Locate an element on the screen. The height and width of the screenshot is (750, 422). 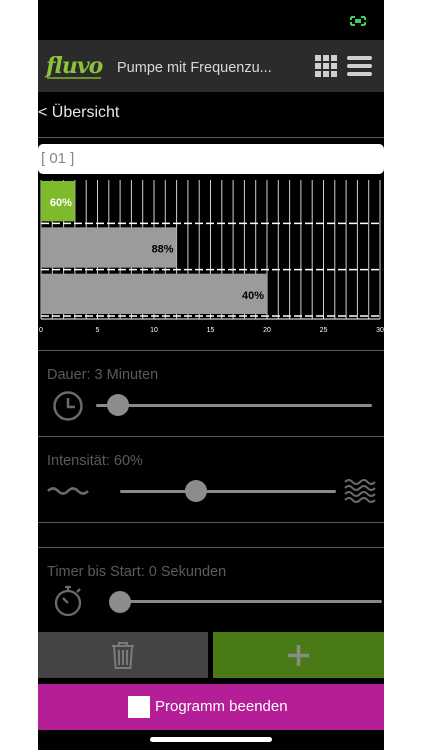
intensity-slider-thumb is located at coordinates (195, 491).